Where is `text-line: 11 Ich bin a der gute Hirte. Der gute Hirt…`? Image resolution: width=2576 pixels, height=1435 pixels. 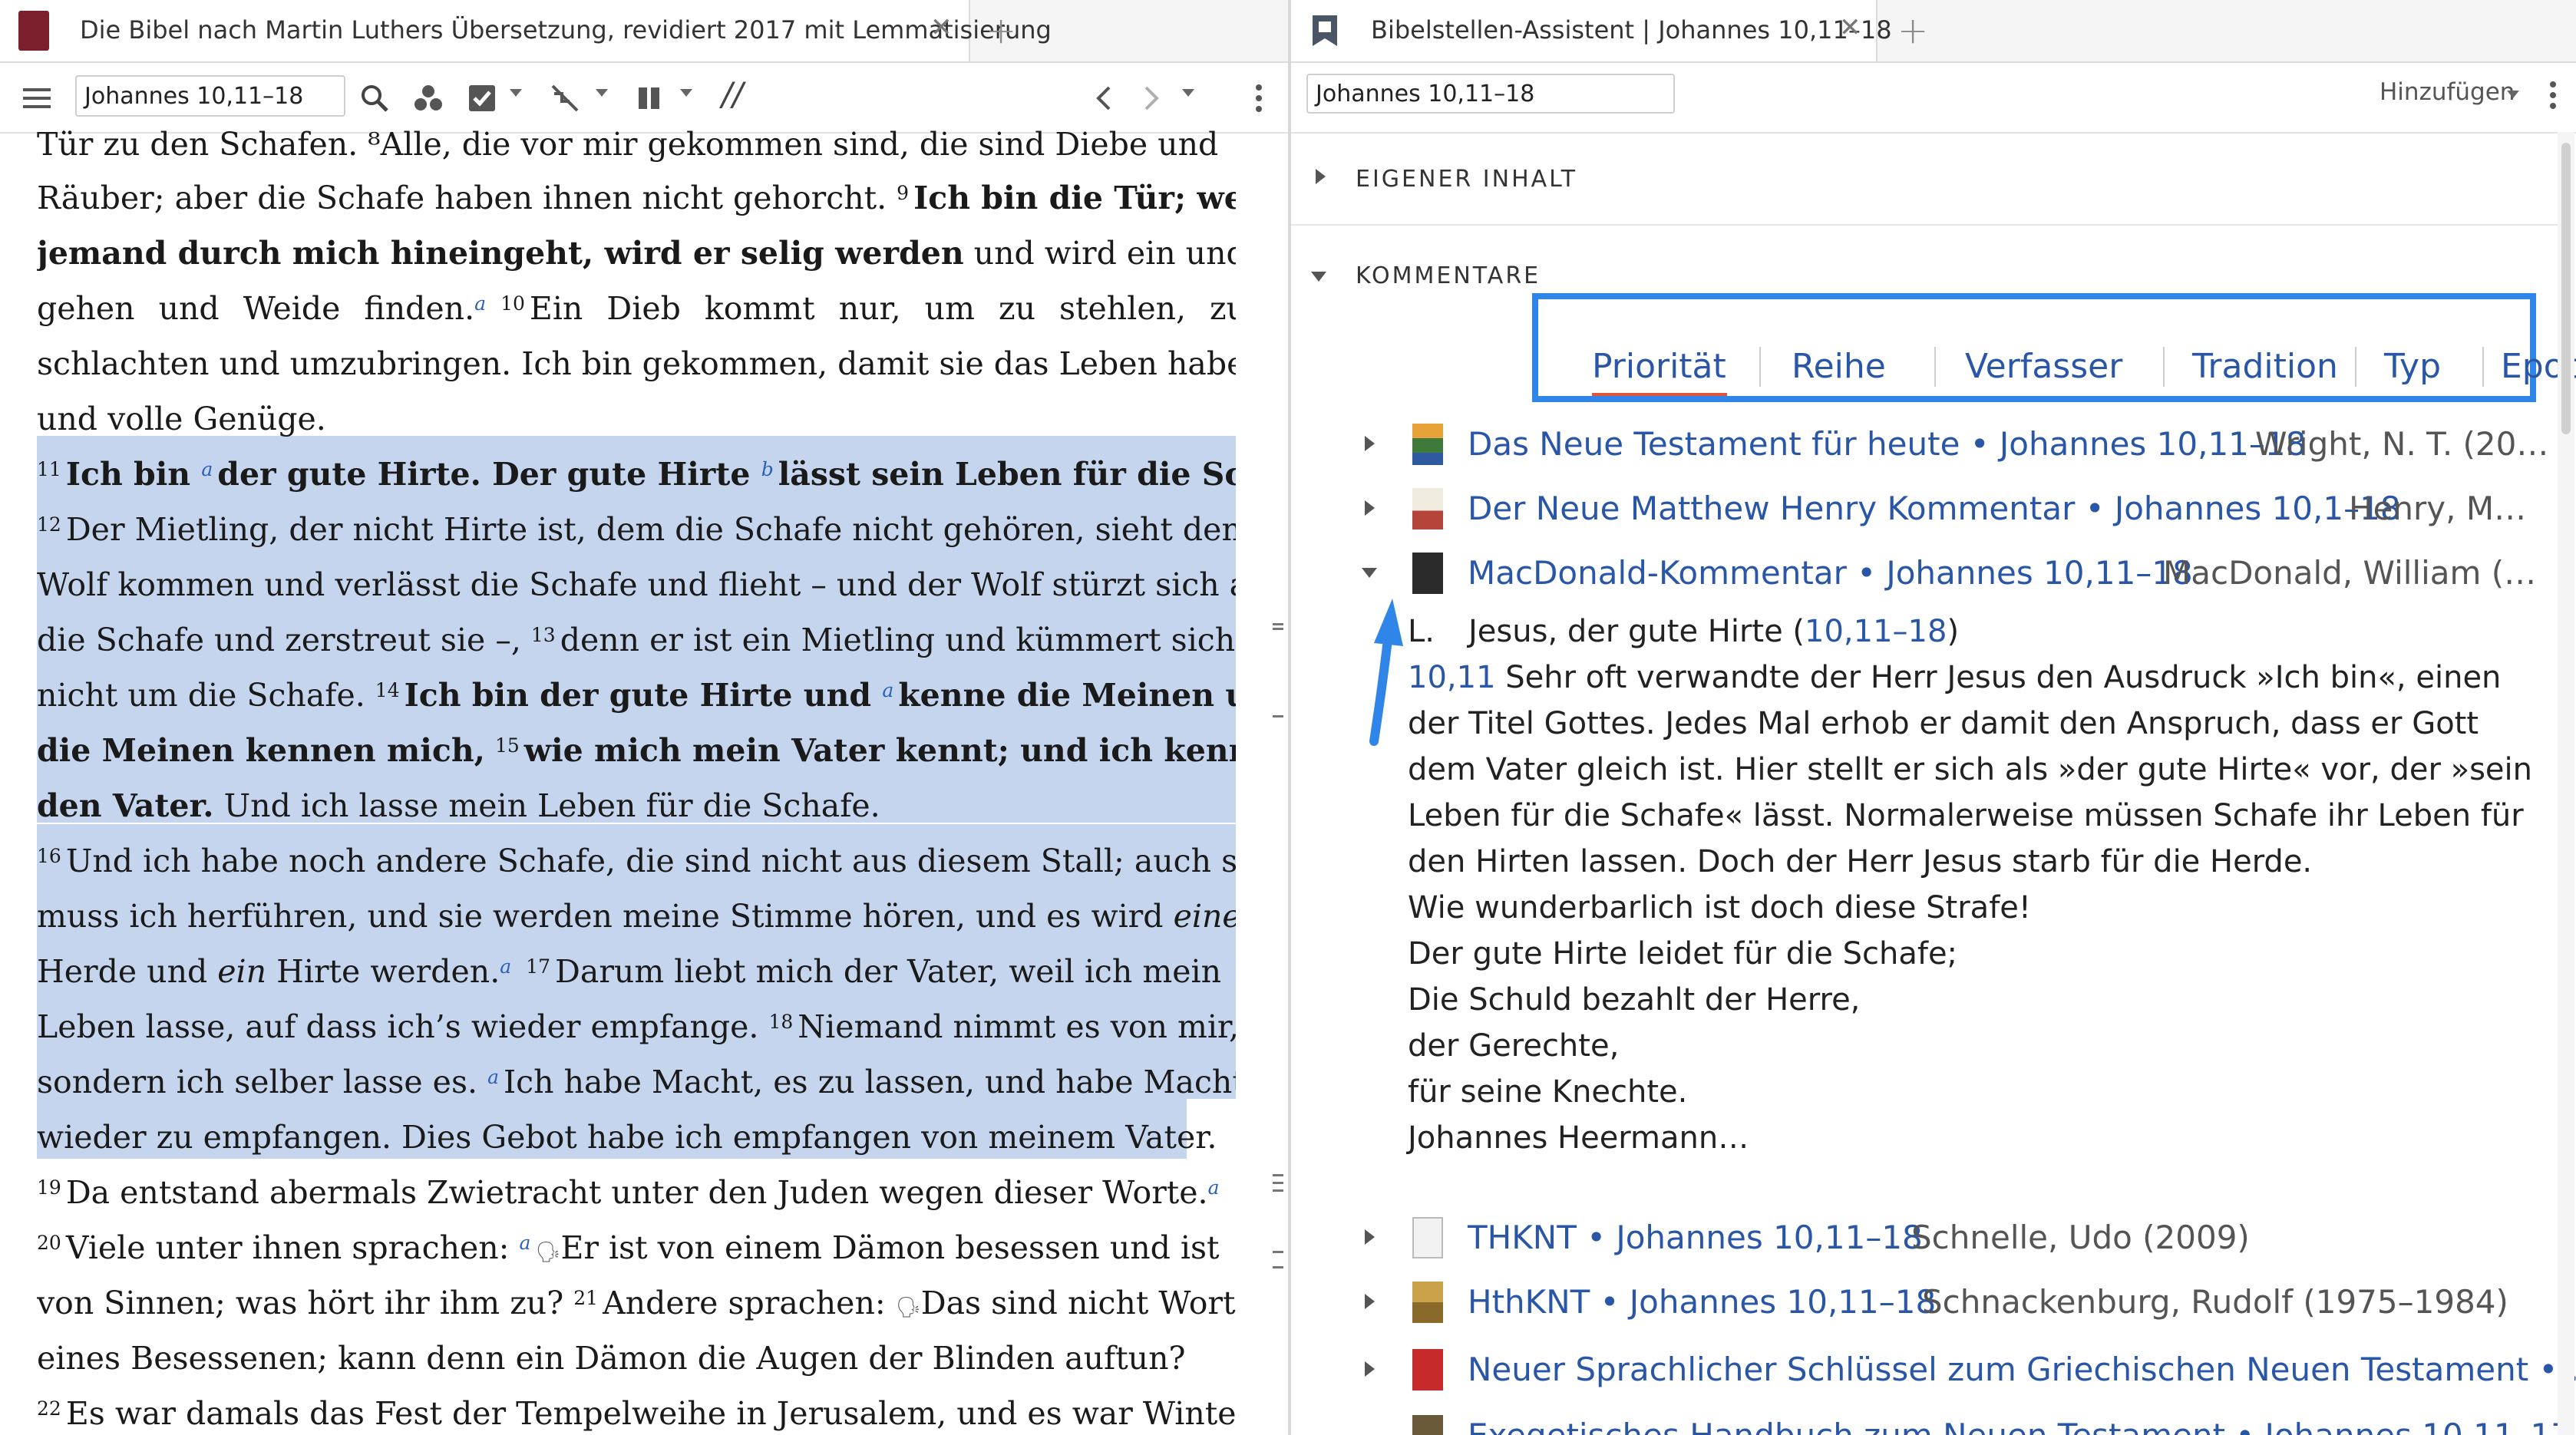
text-line: 11 Ich bin a der gute Hirte. Der gute Hirt… is located at coordinates (636, 474).